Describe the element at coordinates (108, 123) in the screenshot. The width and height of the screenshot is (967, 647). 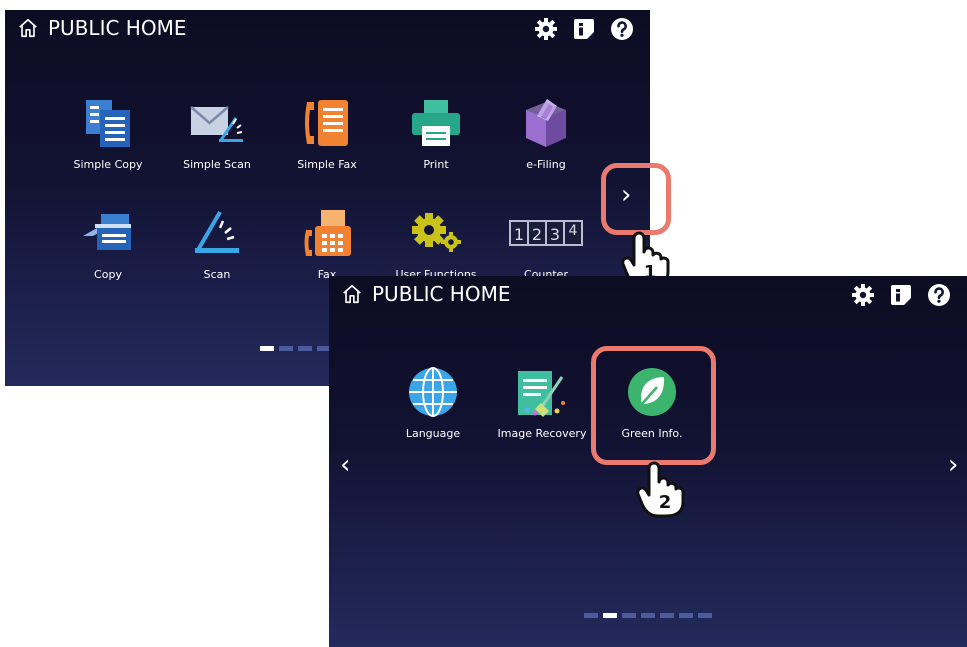
I see `simple-copy-icon` at that location.